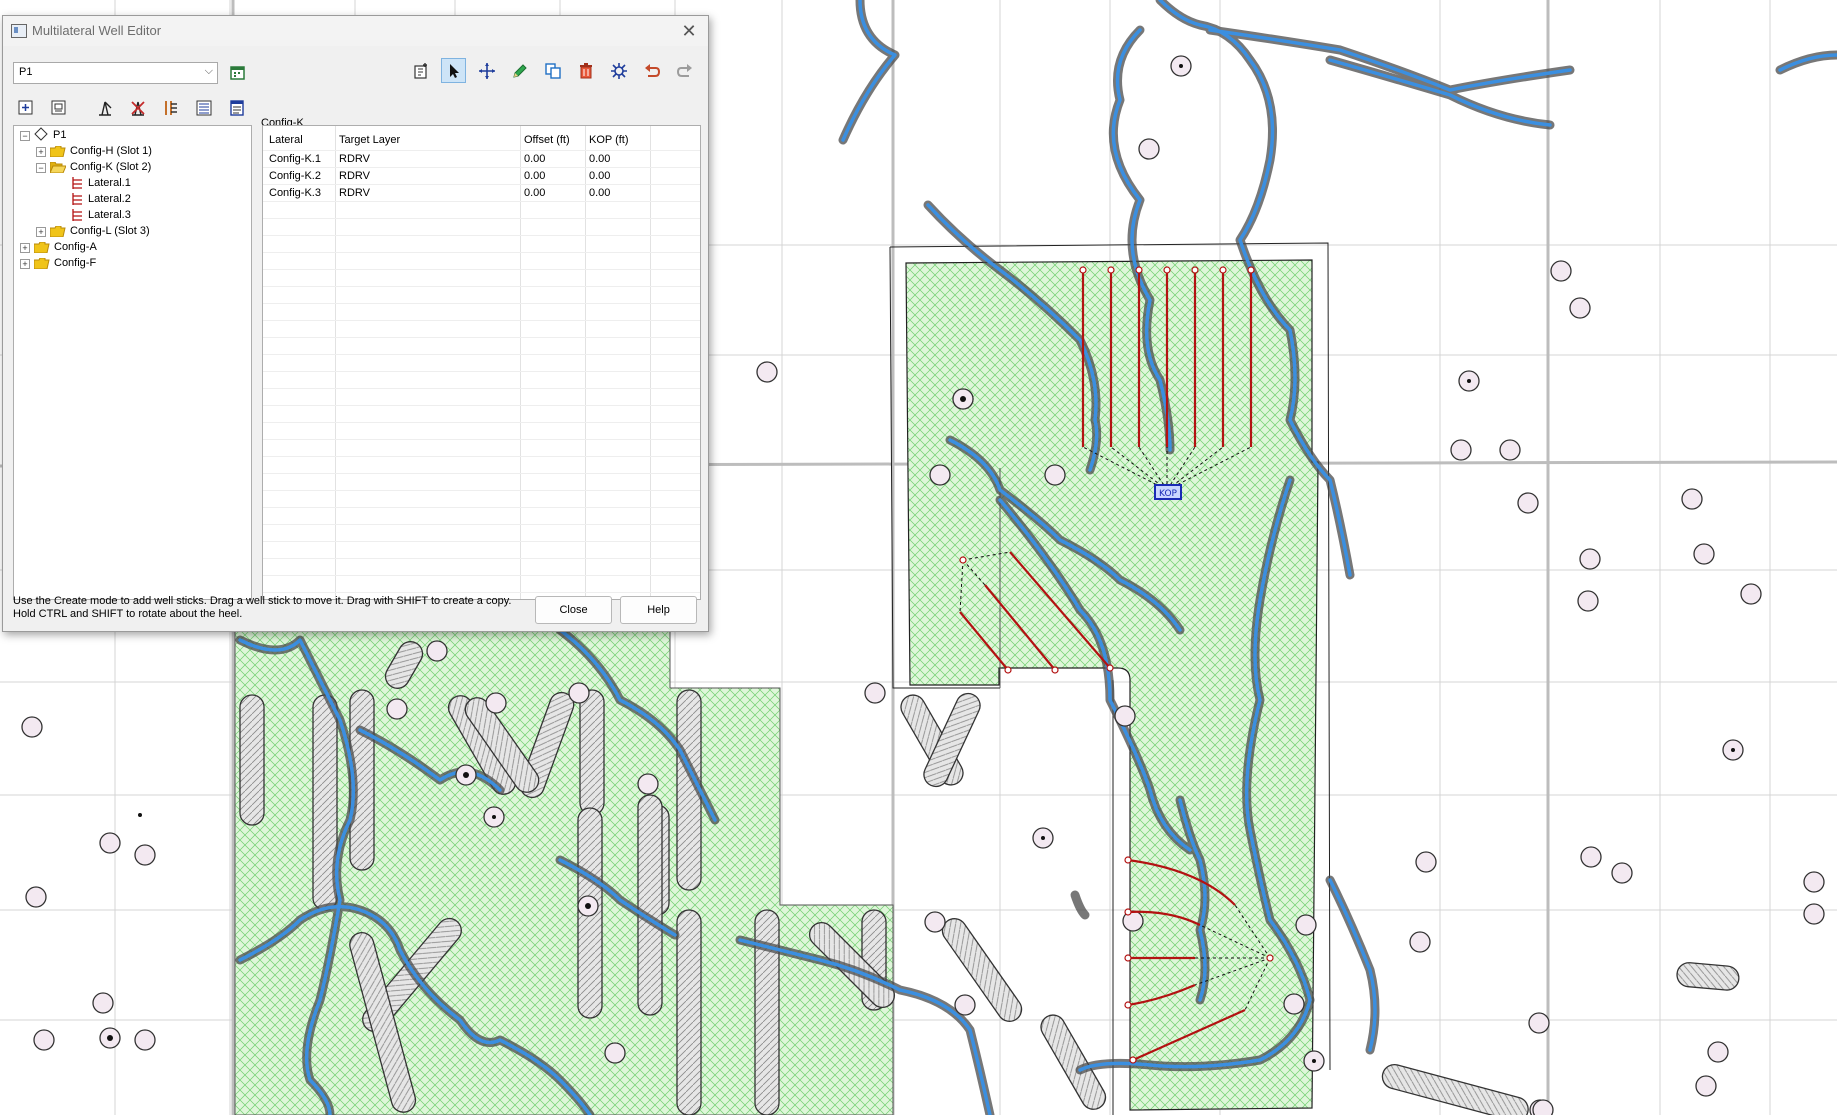 This screenshot has width=1837, height=1115. I want to click on well-diamond-icon, so click(41, 136).